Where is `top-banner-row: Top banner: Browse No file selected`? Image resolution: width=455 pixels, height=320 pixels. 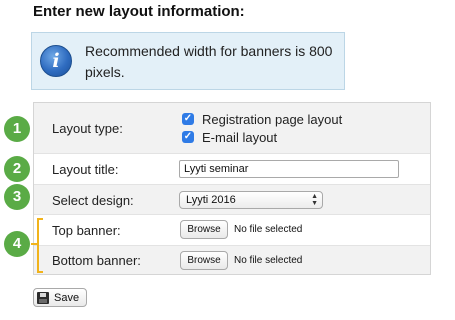
top-banner-row: Top banner: Browse No file selected is located at coordinates (232, 230).